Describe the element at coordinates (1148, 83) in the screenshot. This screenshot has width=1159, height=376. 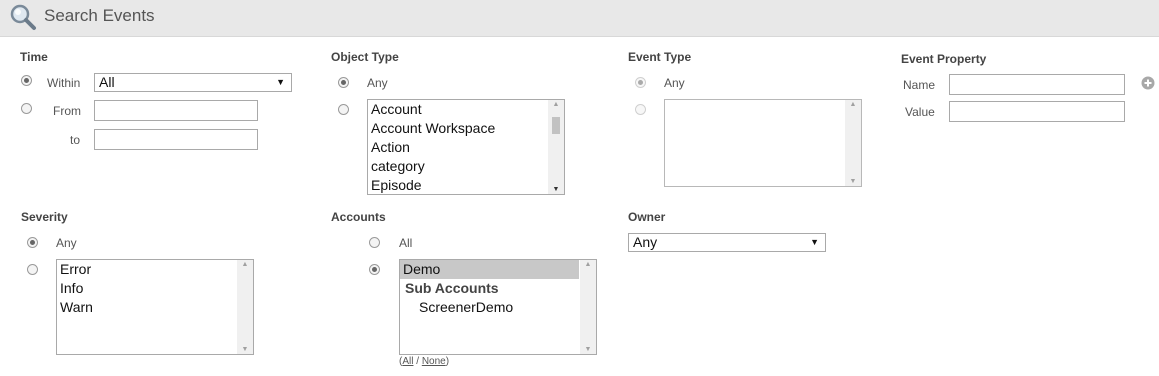
I see `plus-circle-icon` at that location.